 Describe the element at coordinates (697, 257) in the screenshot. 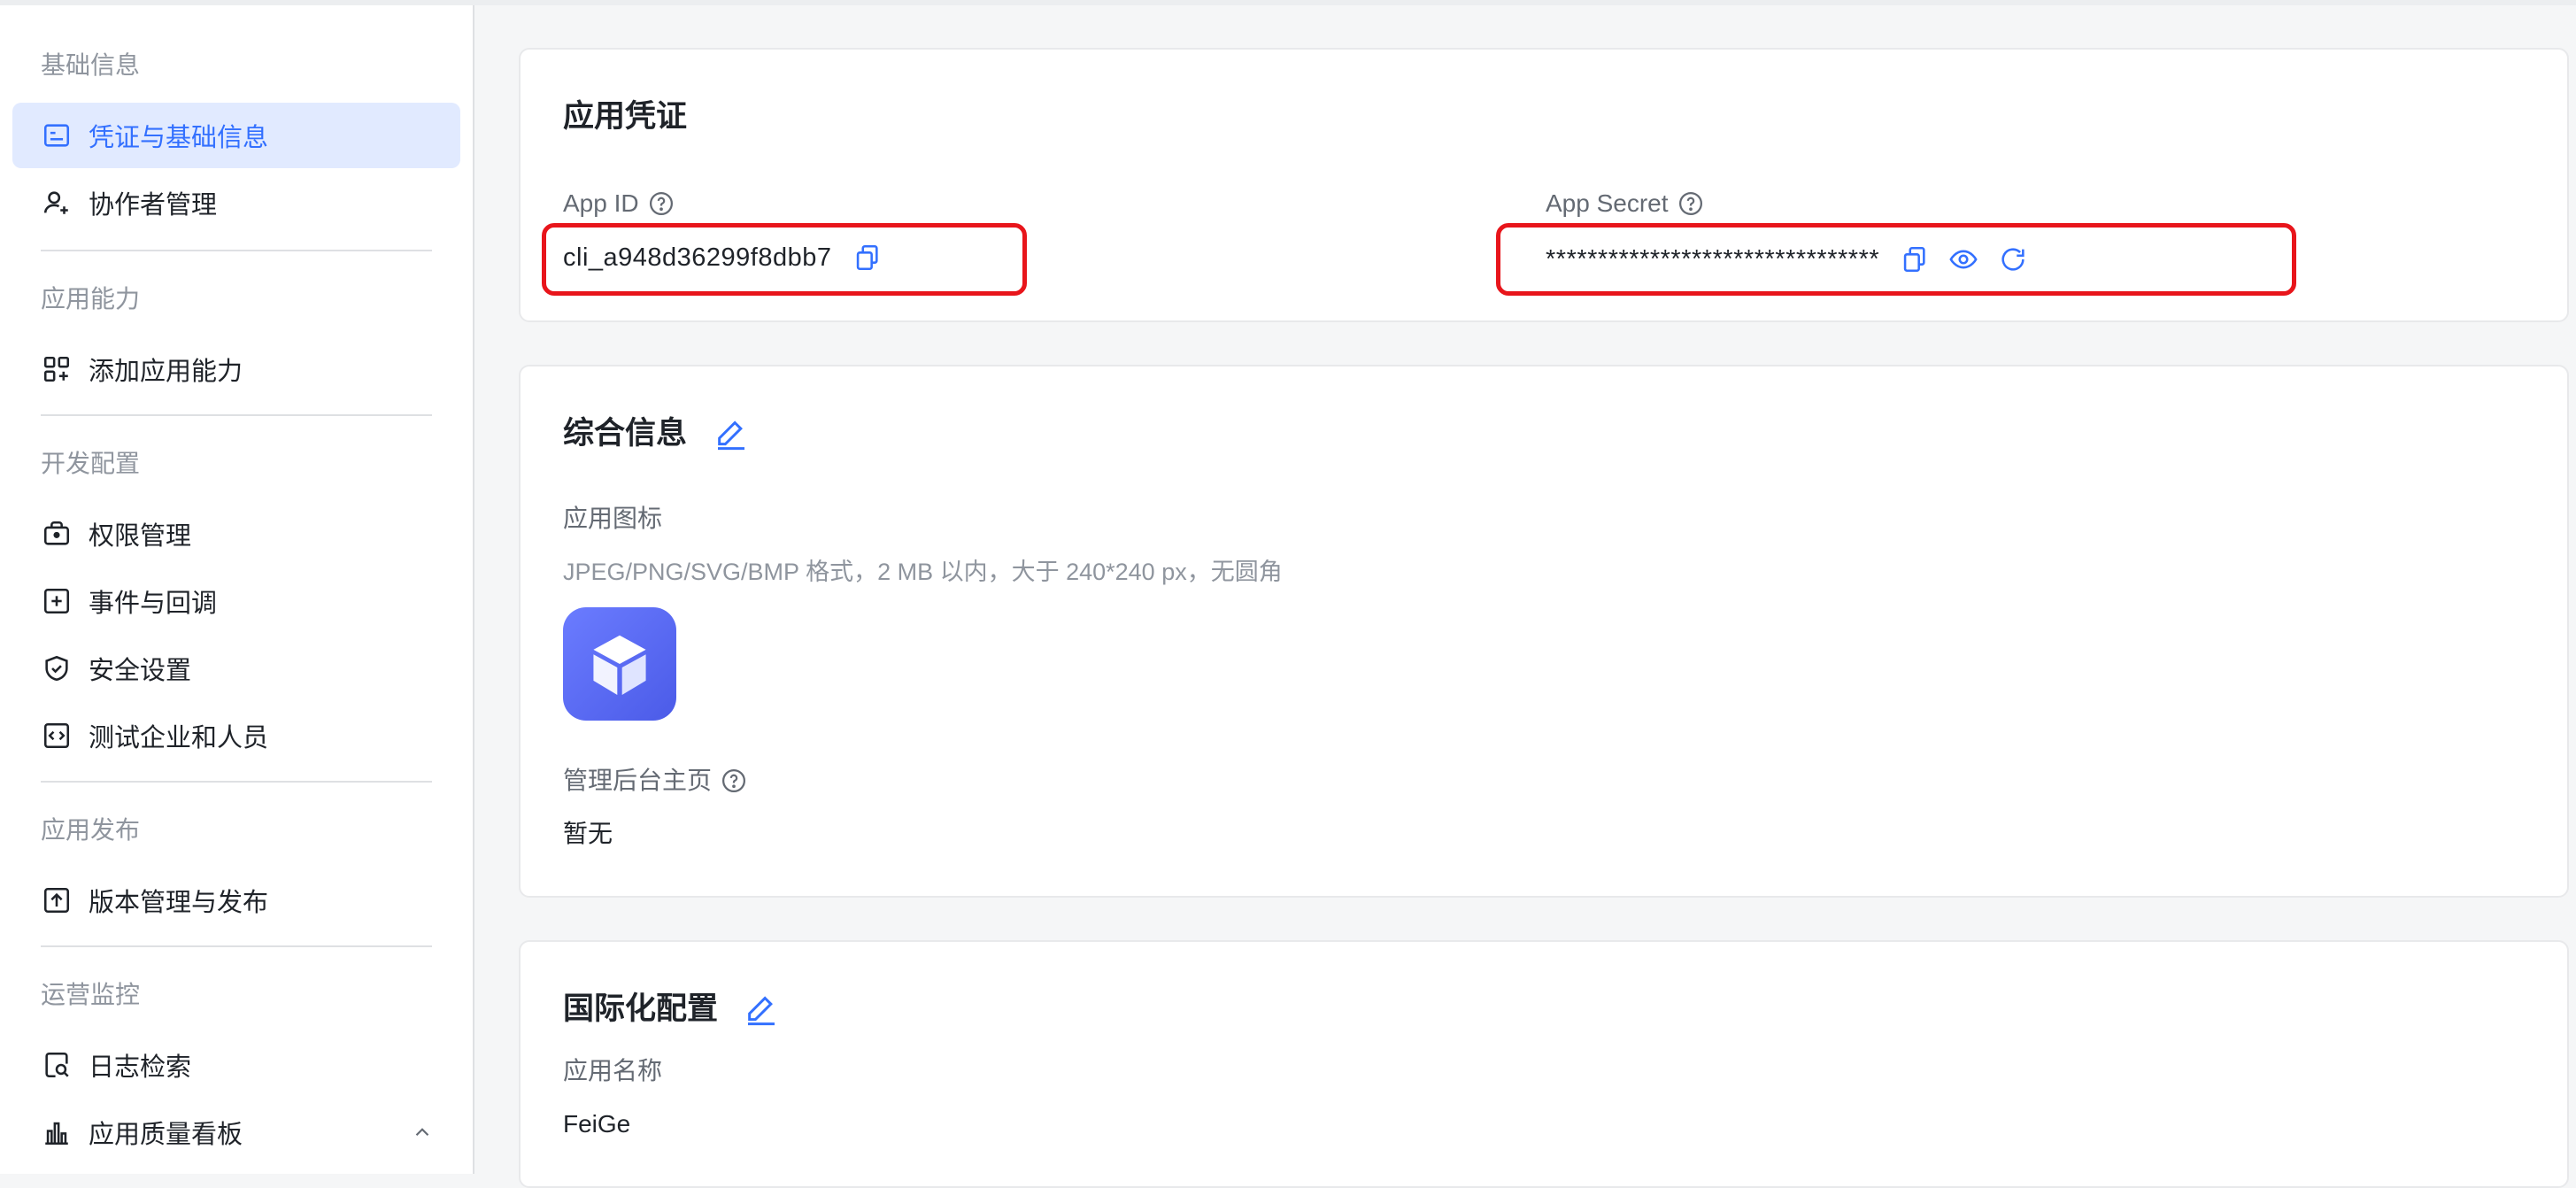

I see `app-id-value: cli_a948d36299f8dbb7` at that location.